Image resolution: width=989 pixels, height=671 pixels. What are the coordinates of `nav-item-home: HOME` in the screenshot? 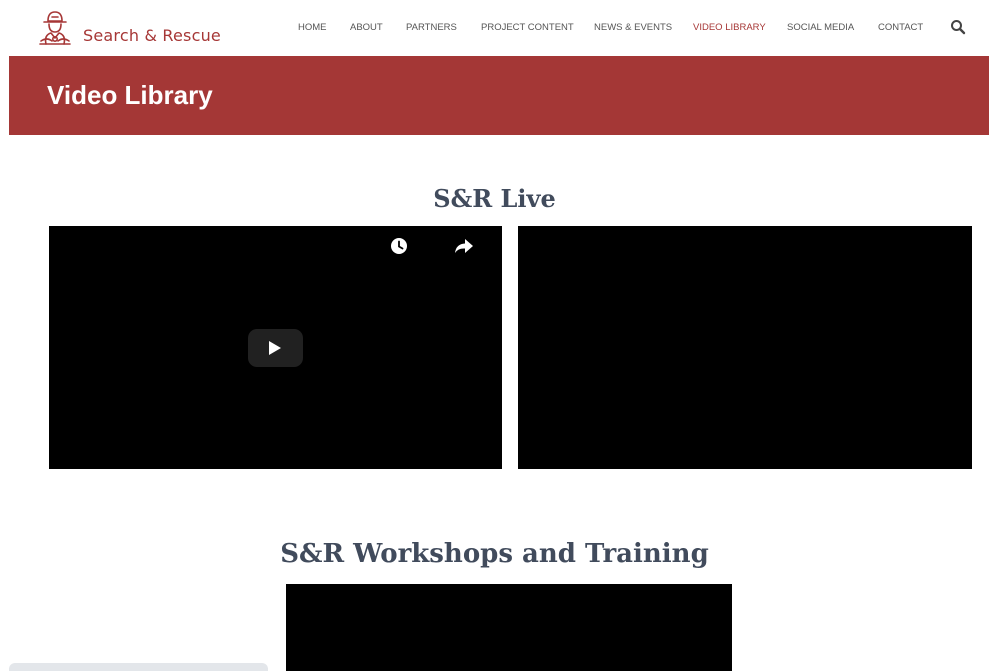 It's located at (312, 27).